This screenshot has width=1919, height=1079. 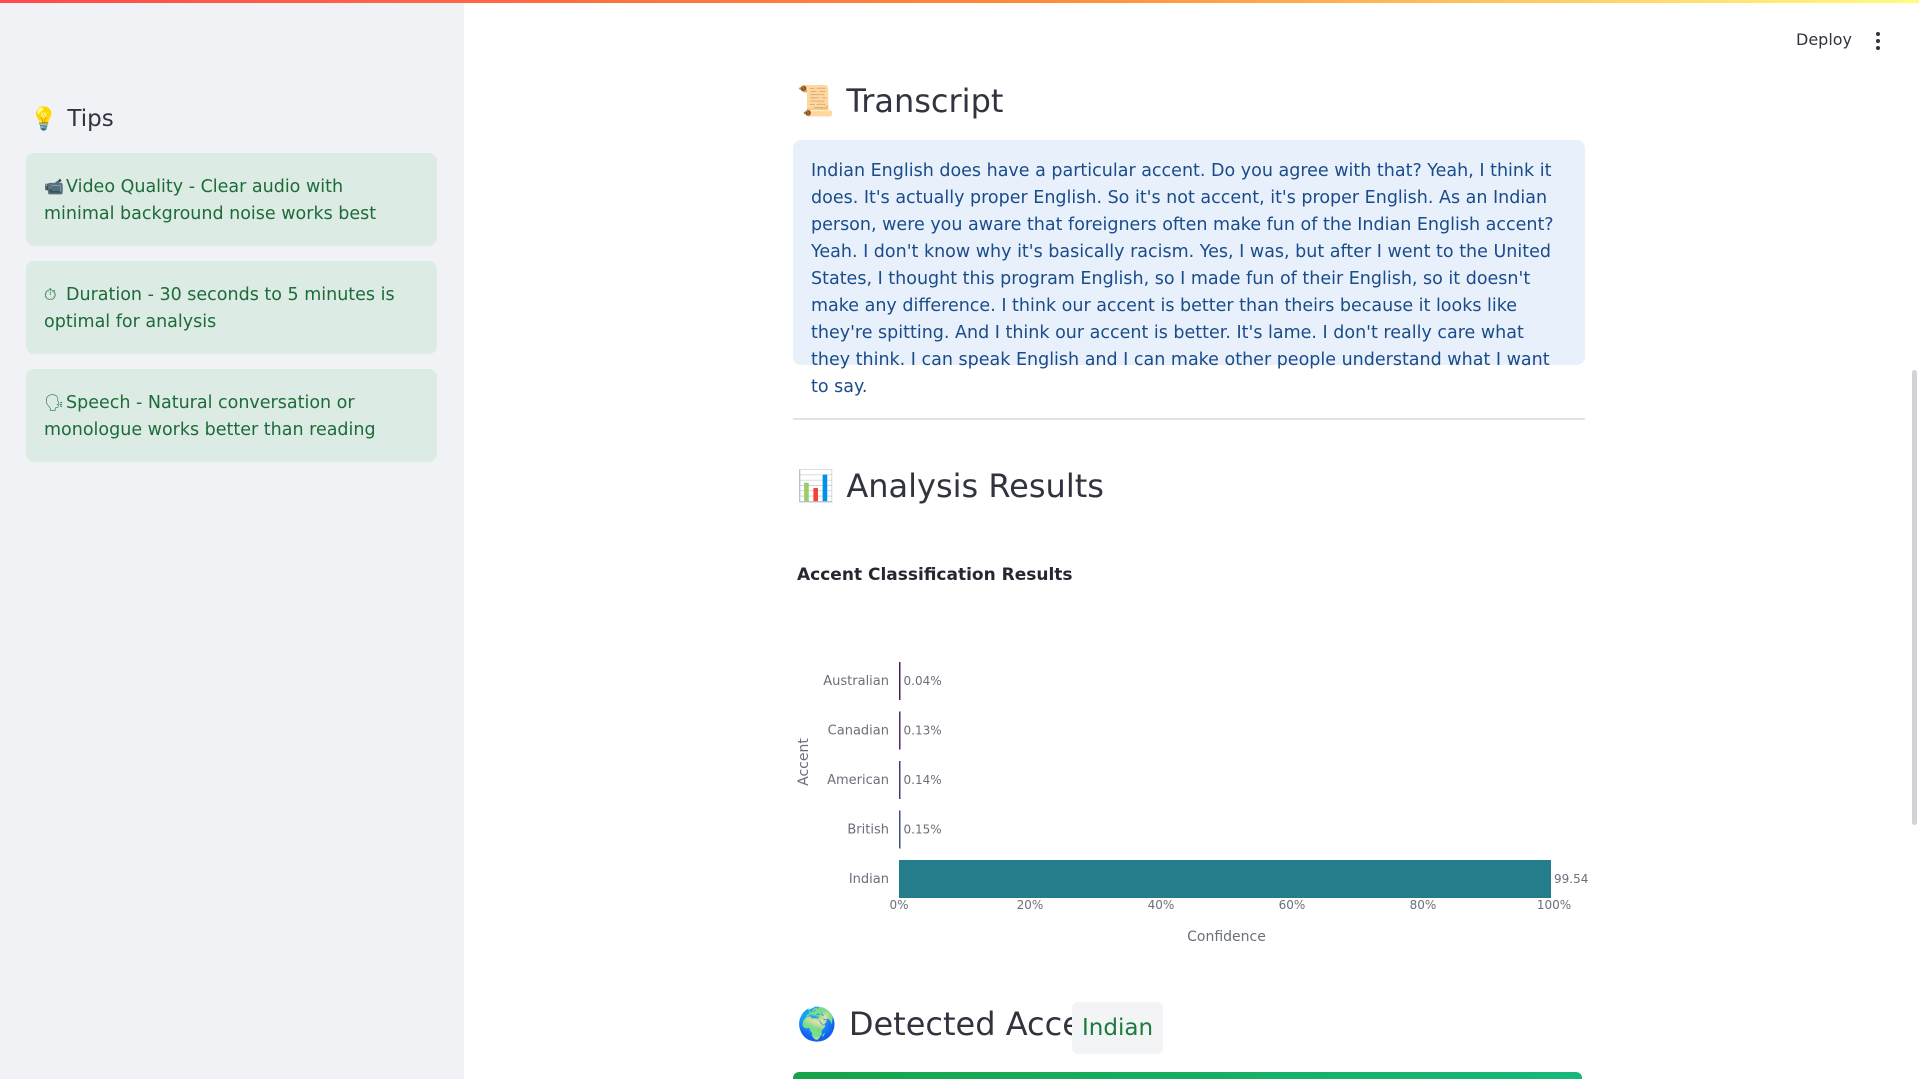 What do you see at coordinates (1189, 419) in the screenshot?
I see `section-divider` at bounding box center [1189, 419].